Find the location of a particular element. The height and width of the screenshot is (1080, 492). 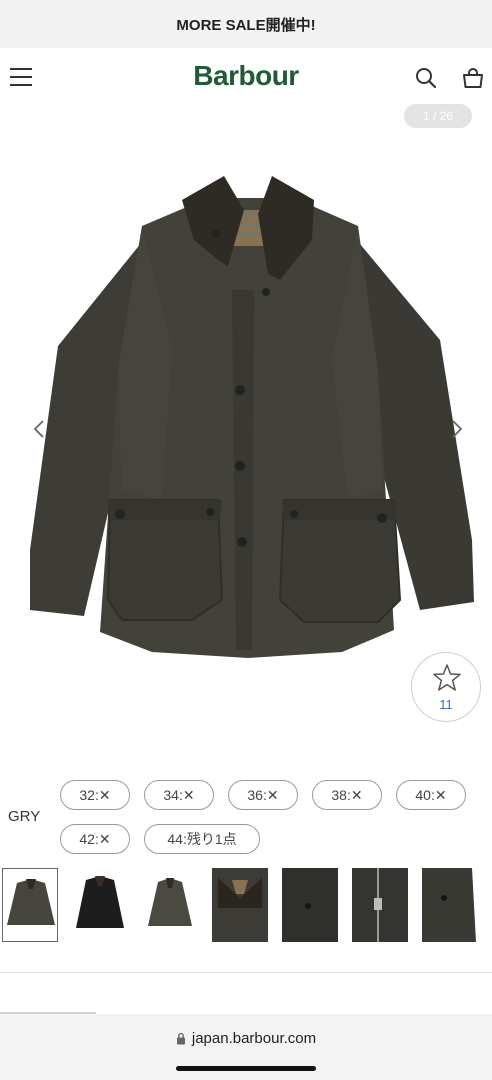

thumb-black-front is located at coordinates (100, 905).